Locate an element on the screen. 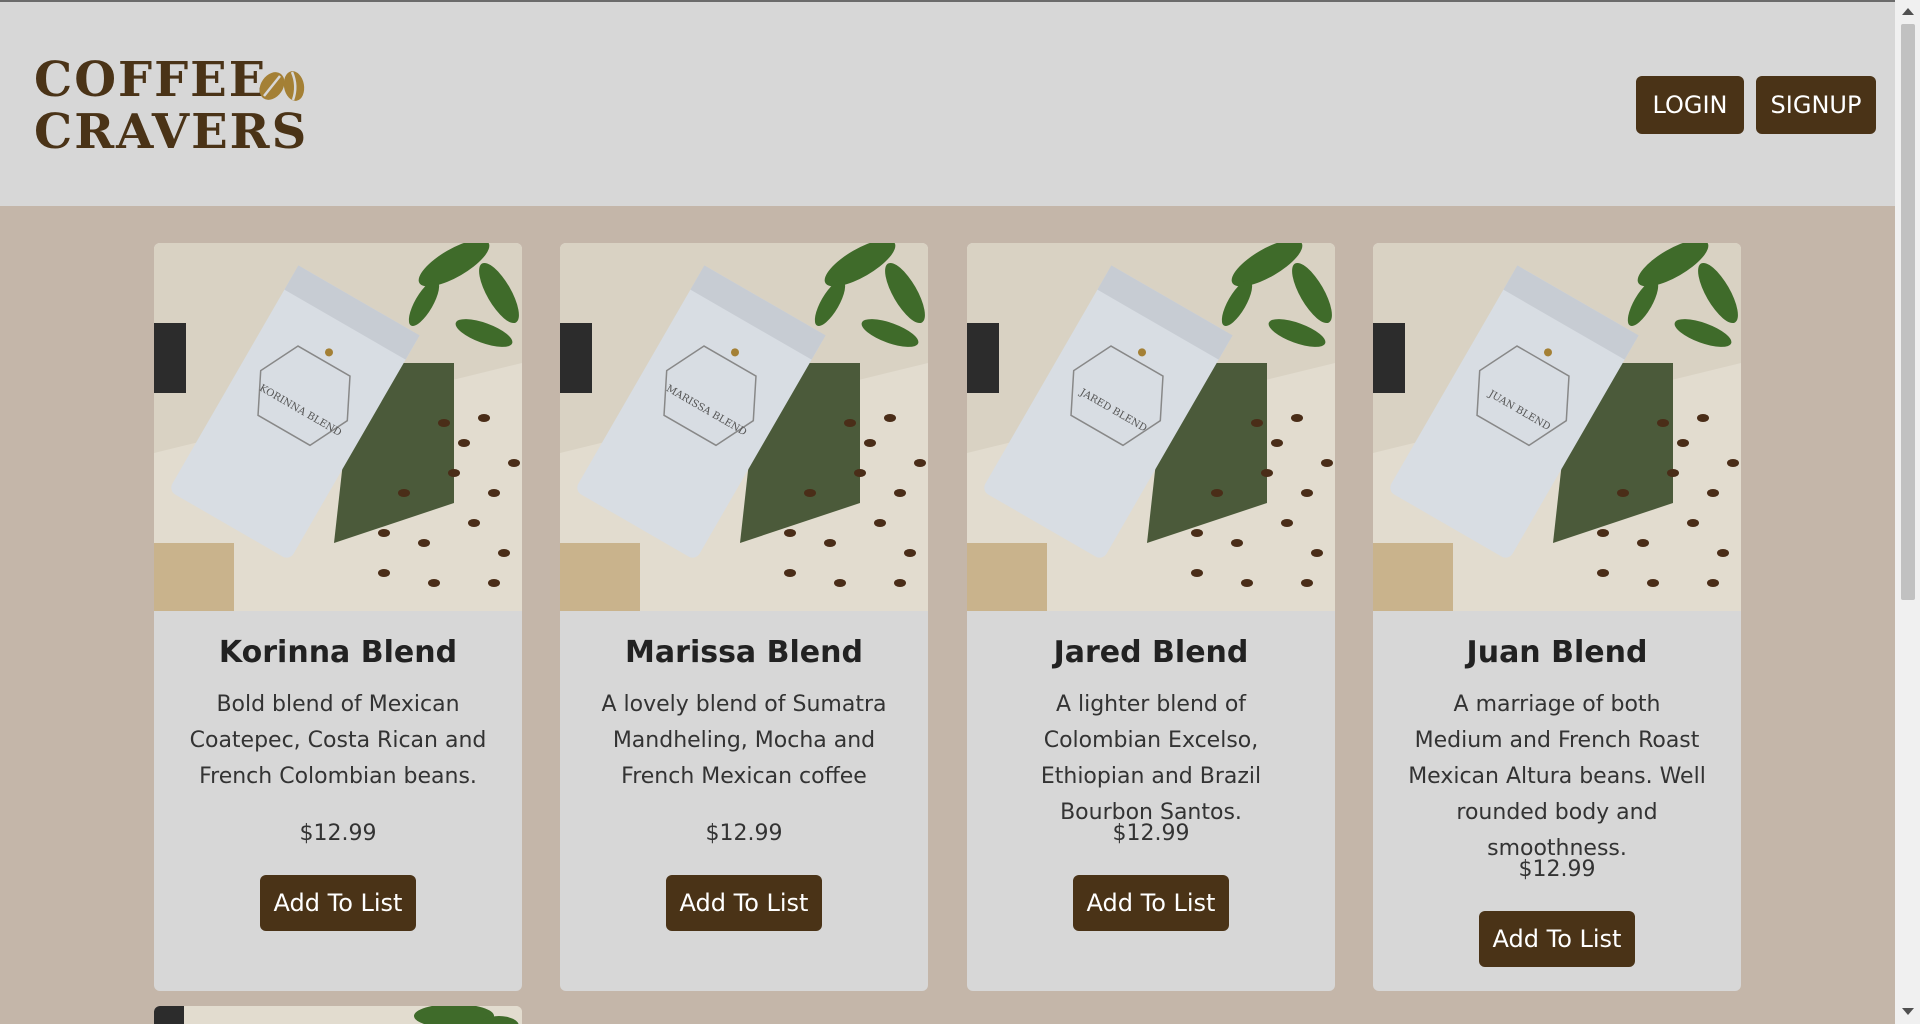 The image size is (1920, 1024). product-title: Marissa Blend is located at coordinates (744, 652).